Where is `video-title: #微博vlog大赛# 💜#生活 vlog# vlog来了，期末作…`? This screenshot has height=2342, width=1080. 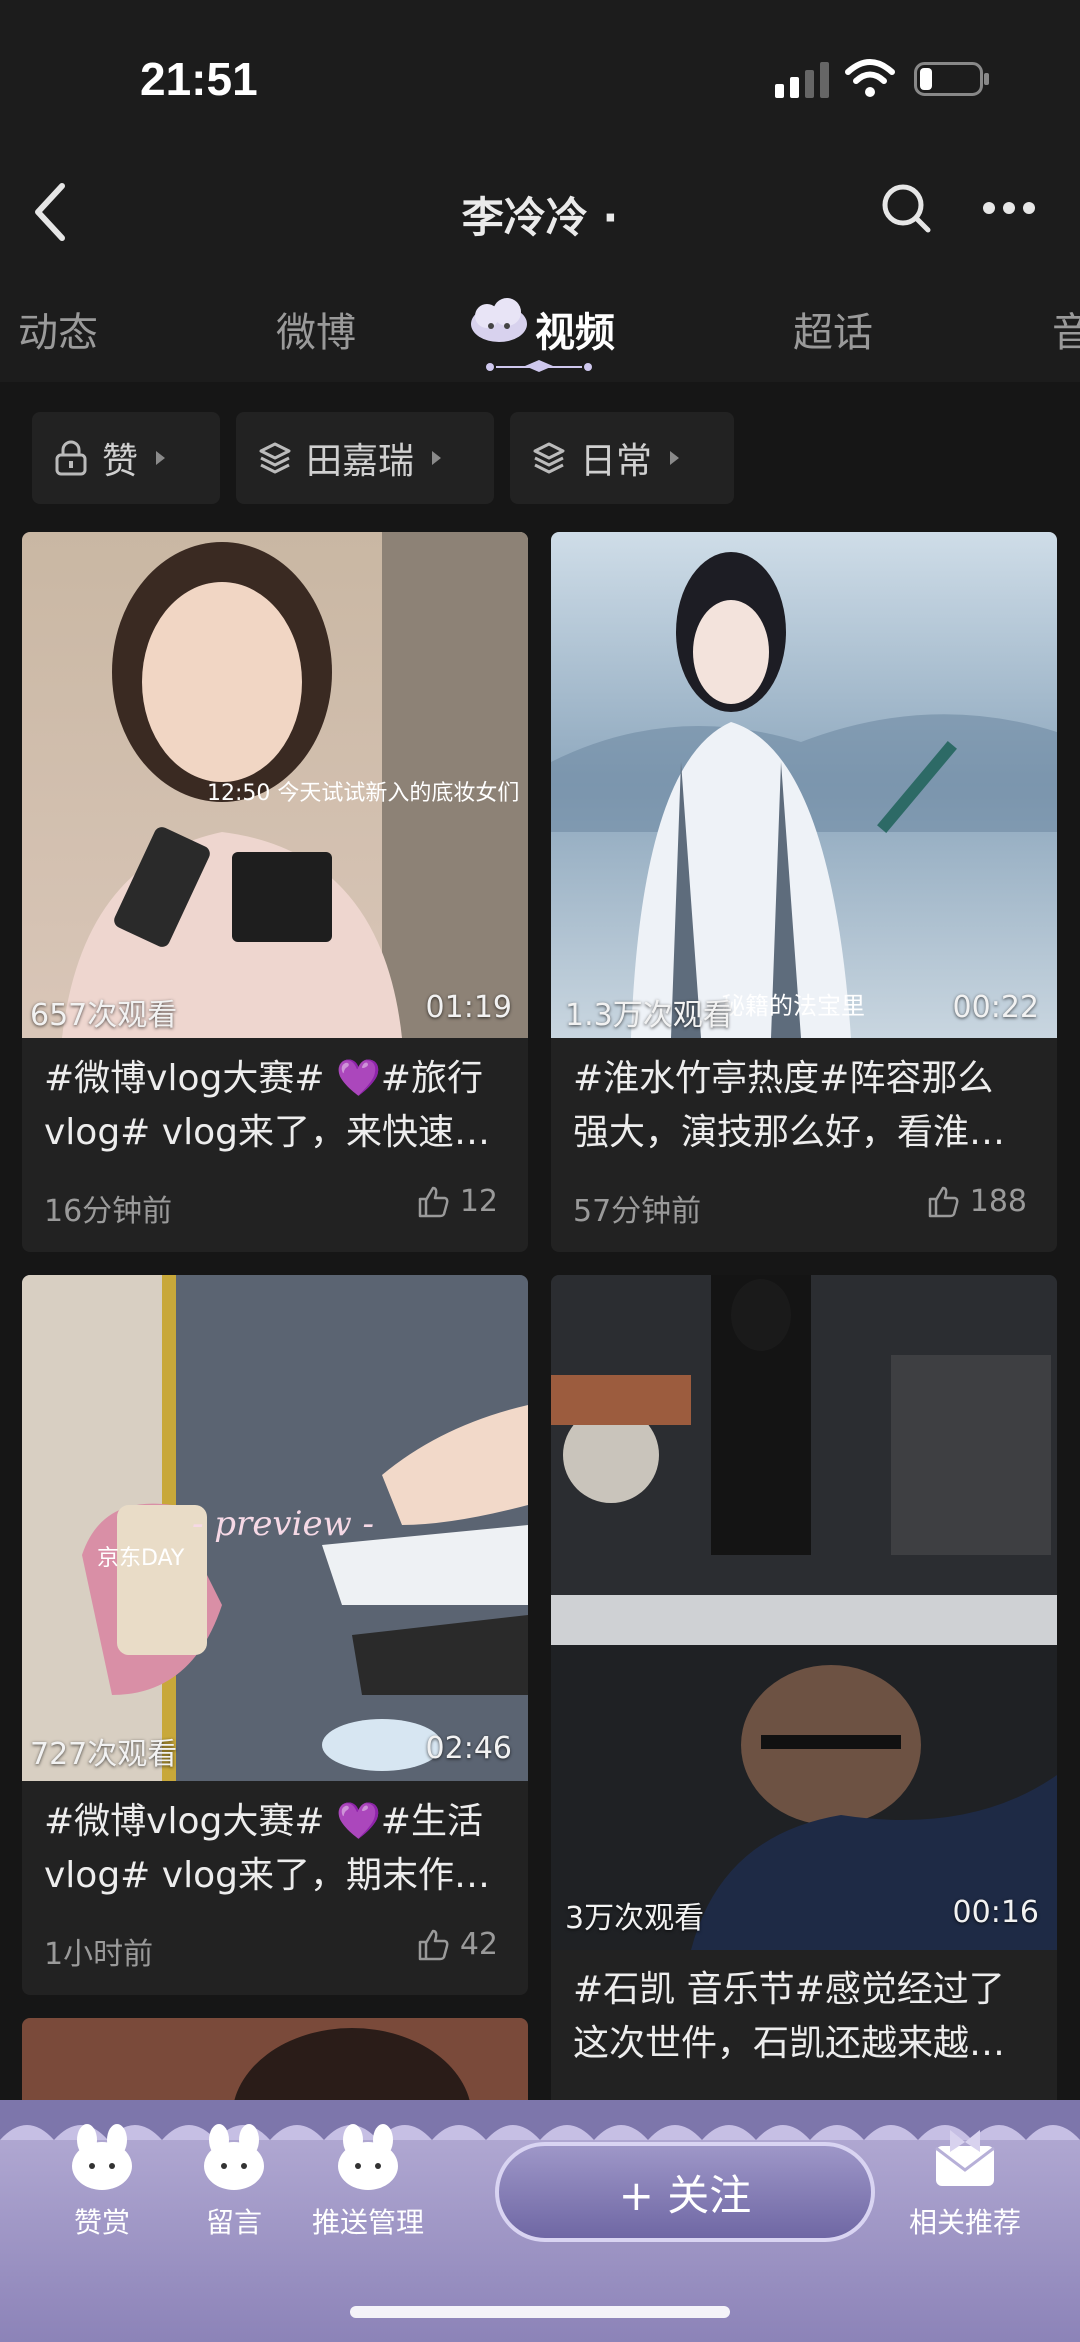 video-title: #微博vlog大赛# 💜#生活 vlog# vlog来了，期末作… is located at coordinates (279, 1849).